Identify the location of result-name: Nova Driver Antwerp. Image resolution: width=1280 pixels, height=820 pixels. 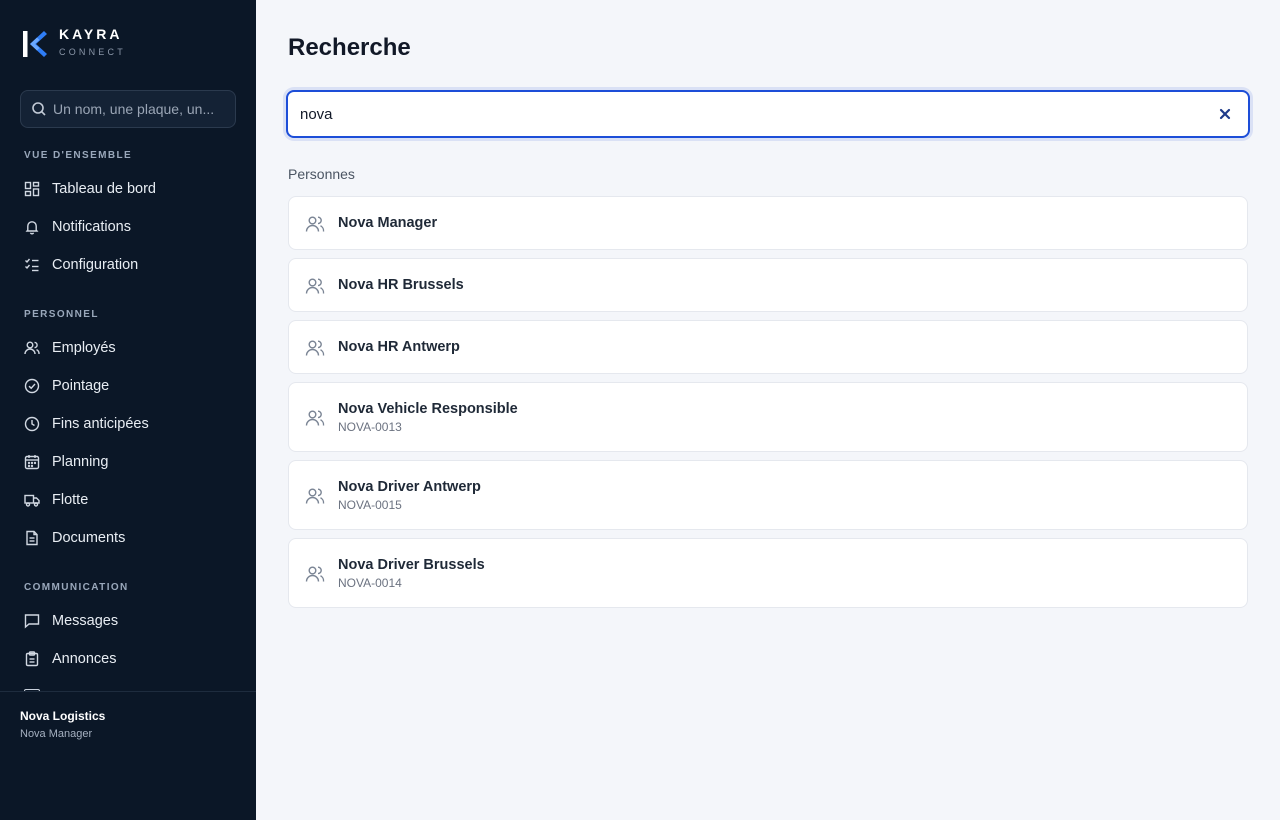
(409, 487).